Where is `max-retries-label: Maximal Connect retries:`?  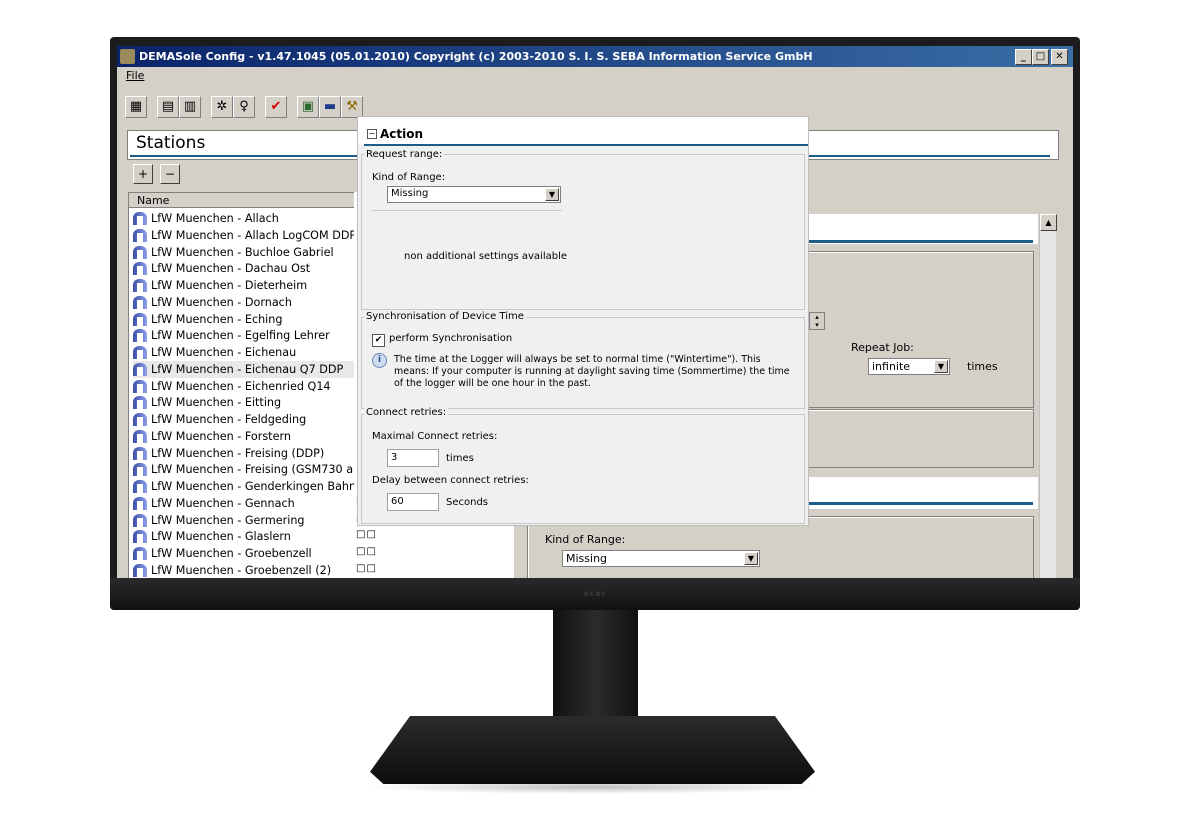
max-retries-label: Maximal Connect retries: is located at coordinates (435, 436).